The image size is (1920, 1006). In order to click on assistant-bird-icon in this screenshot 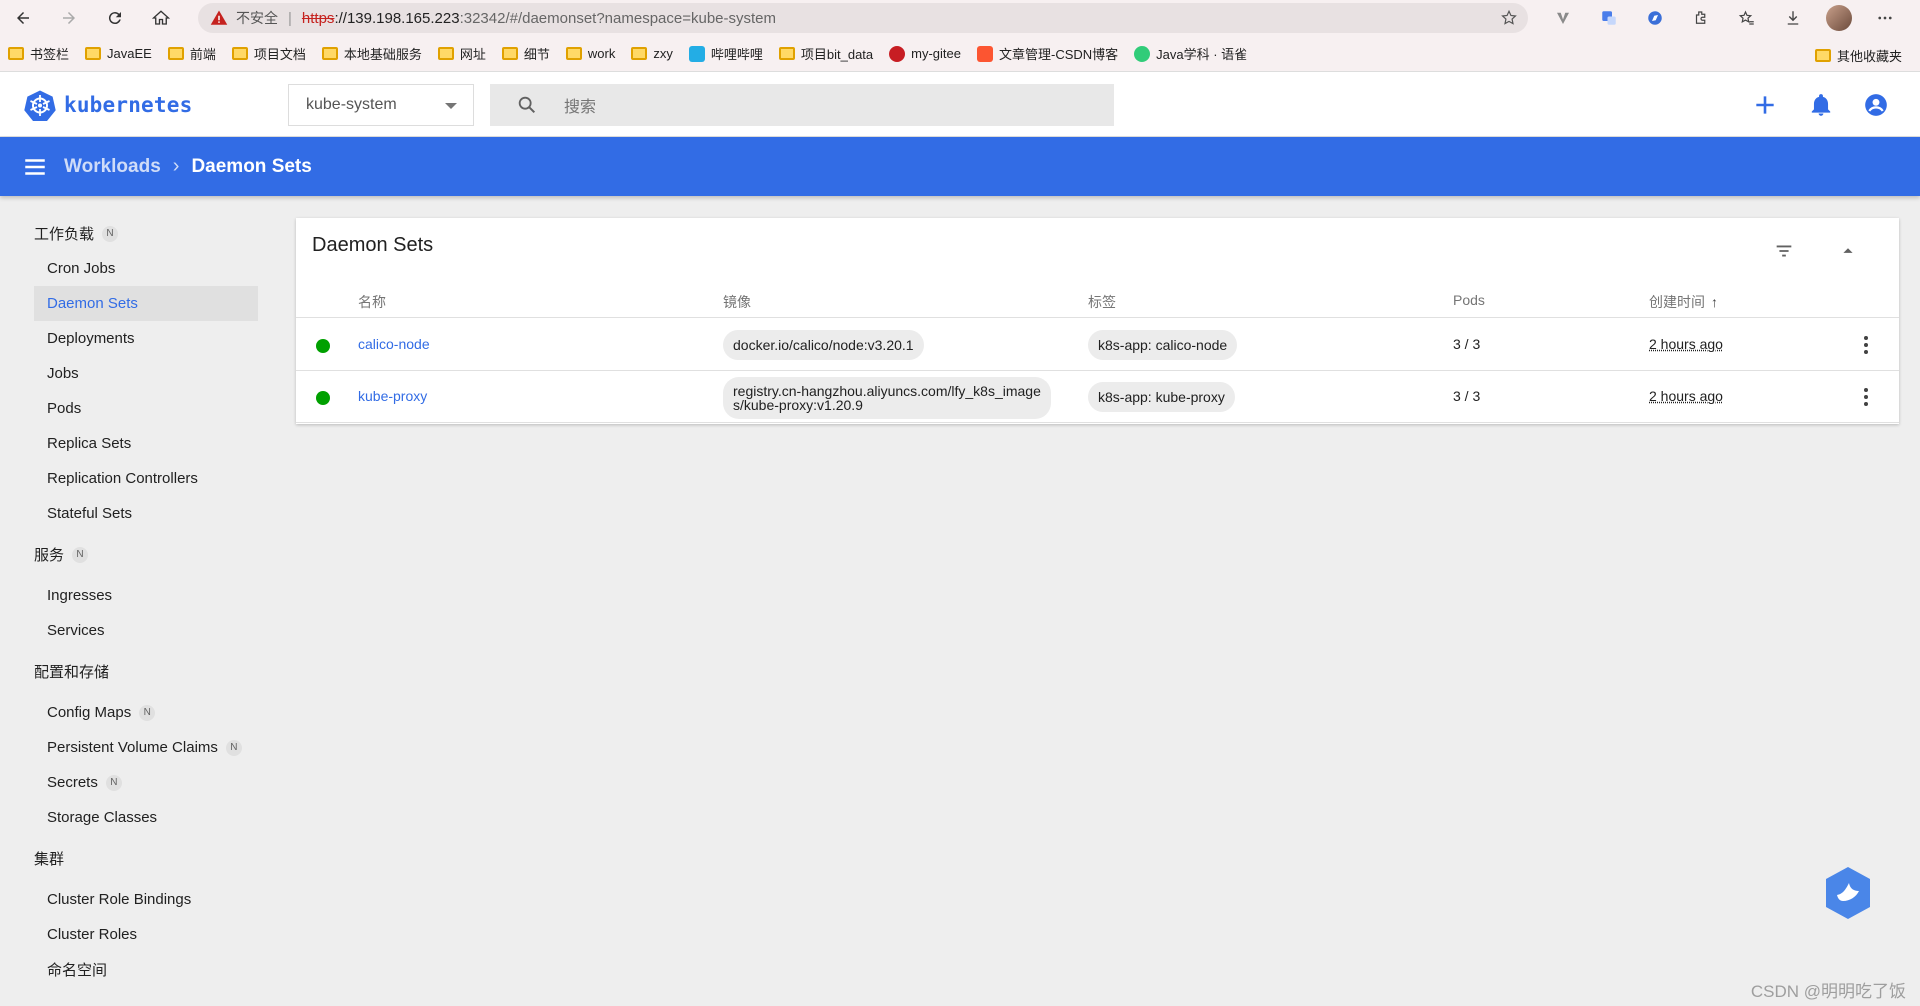, I will do `click(1848, 893)`.